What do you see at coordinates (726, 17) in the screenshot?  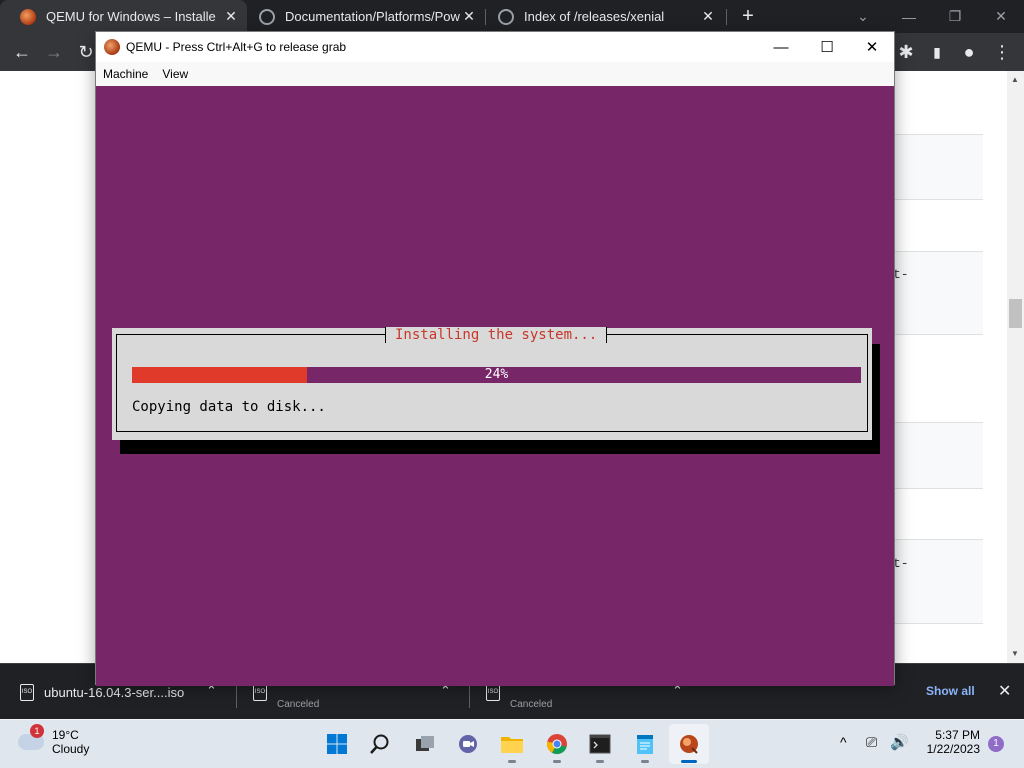 I see `tab-separator` at bounding box center [726, 17].